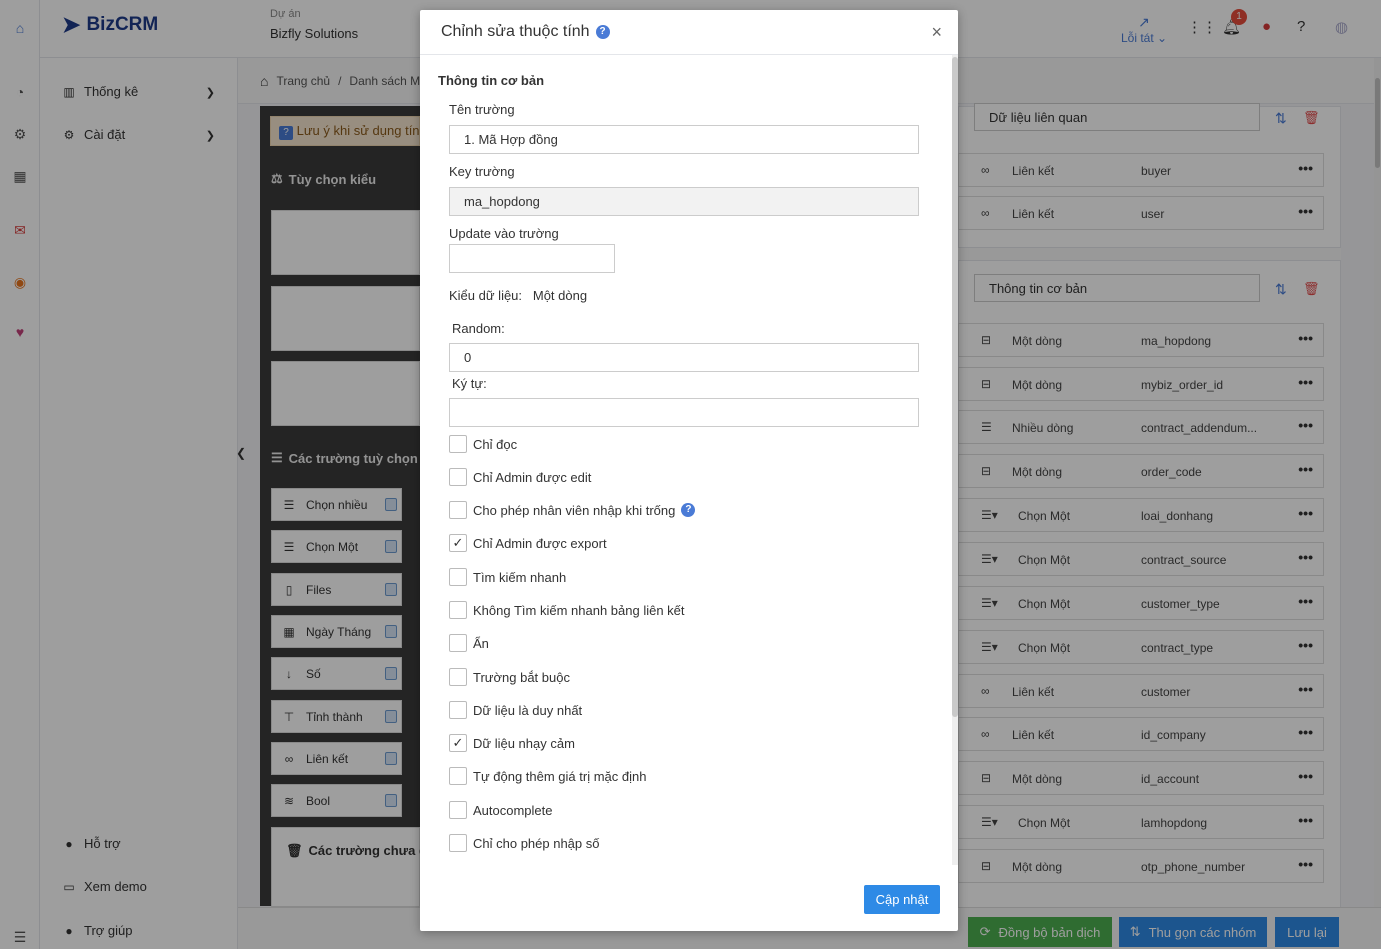 This screenshot has height=949, width=1381. I want to click on modal-title: Chỉnh sửa thuộc tính ?, so click(525, 32).